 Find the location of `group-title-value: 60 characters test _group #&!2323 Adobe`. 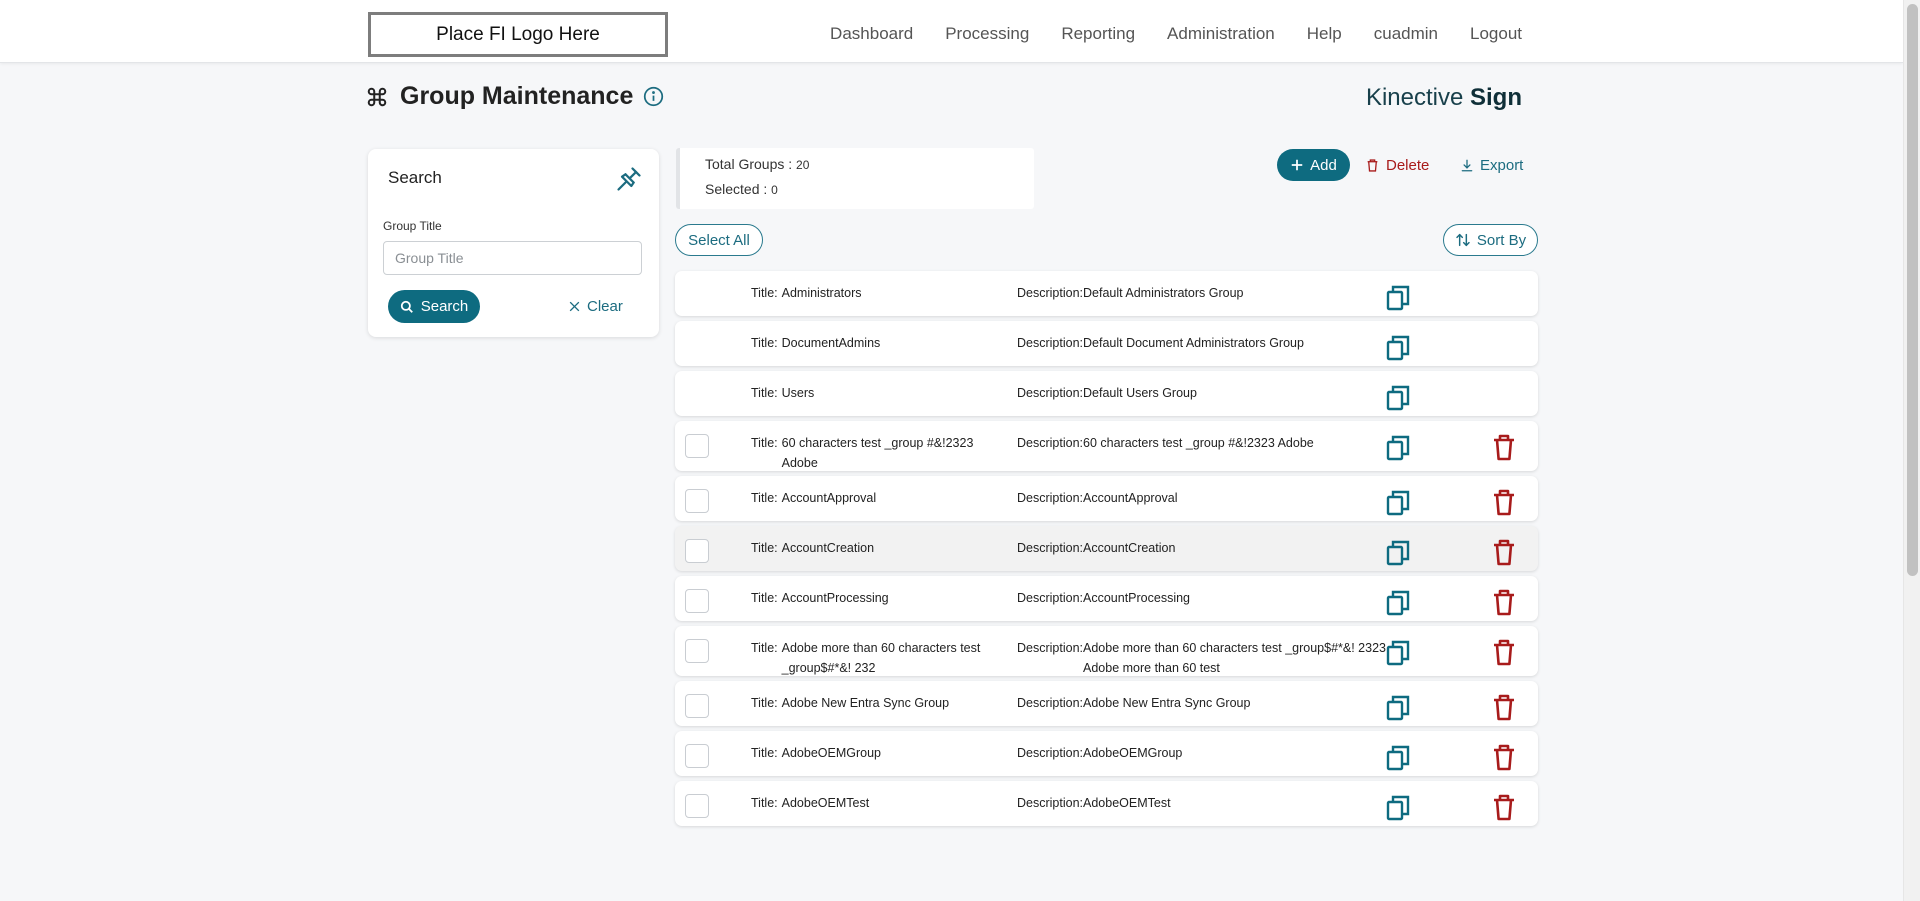

group-title-value: 60 characters test _group #&!2323 Adobe is located at coordinates (877, 453).